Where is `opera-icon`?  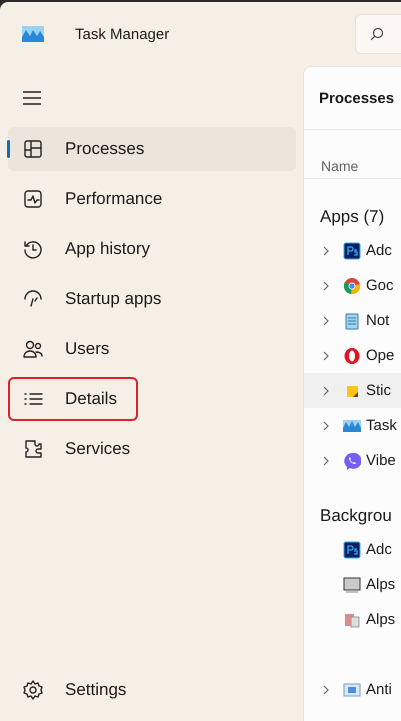
opera-icon is located at coordinates (352, 355).